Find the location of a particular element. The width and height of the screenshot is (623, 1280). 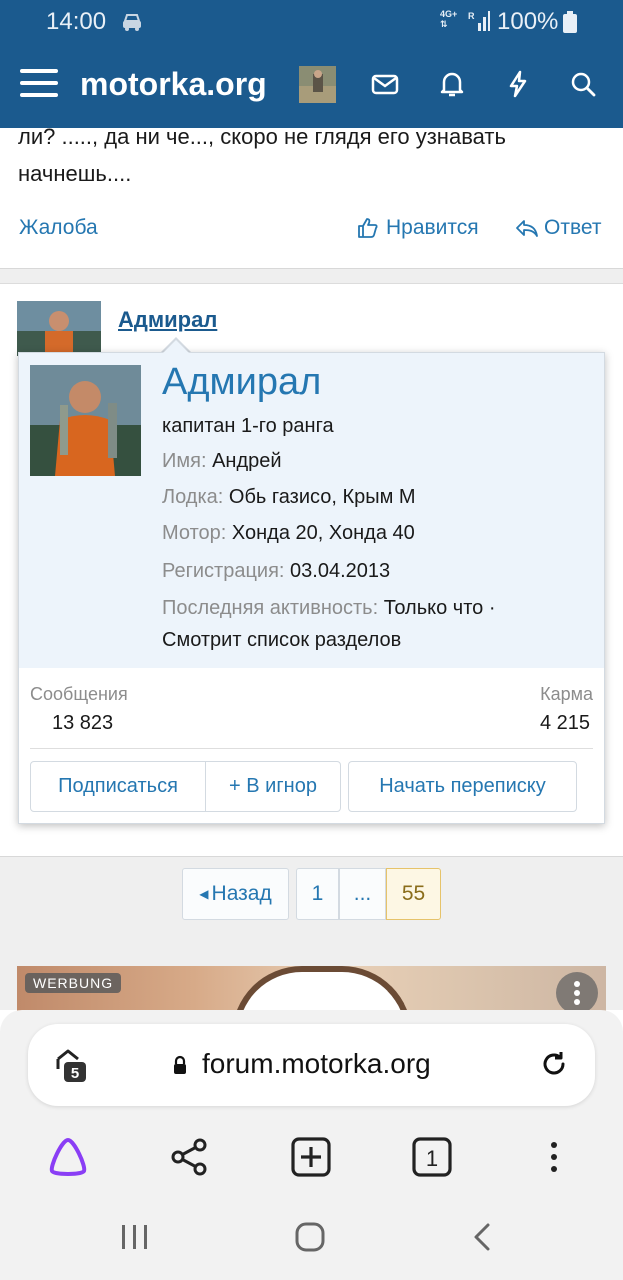

forum-header: motorka.org is located at coordinates (311, 86).